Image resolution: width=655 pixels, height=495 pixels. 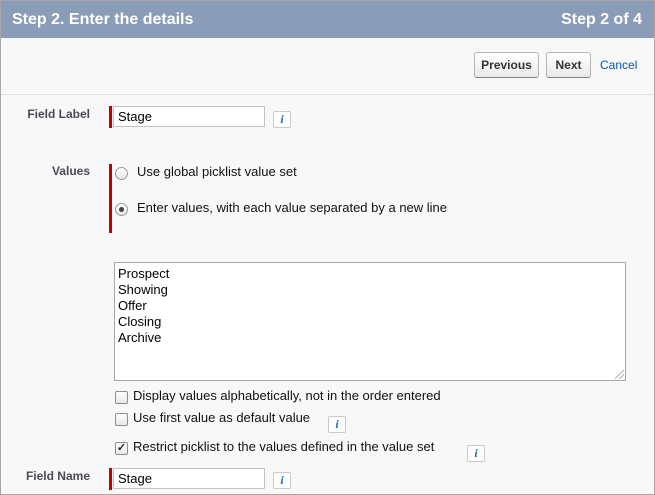 What do you see at coordinates (143, 289) in the screenshot?
I see `picklist-value: Showing` at bounding box center [143, 289].